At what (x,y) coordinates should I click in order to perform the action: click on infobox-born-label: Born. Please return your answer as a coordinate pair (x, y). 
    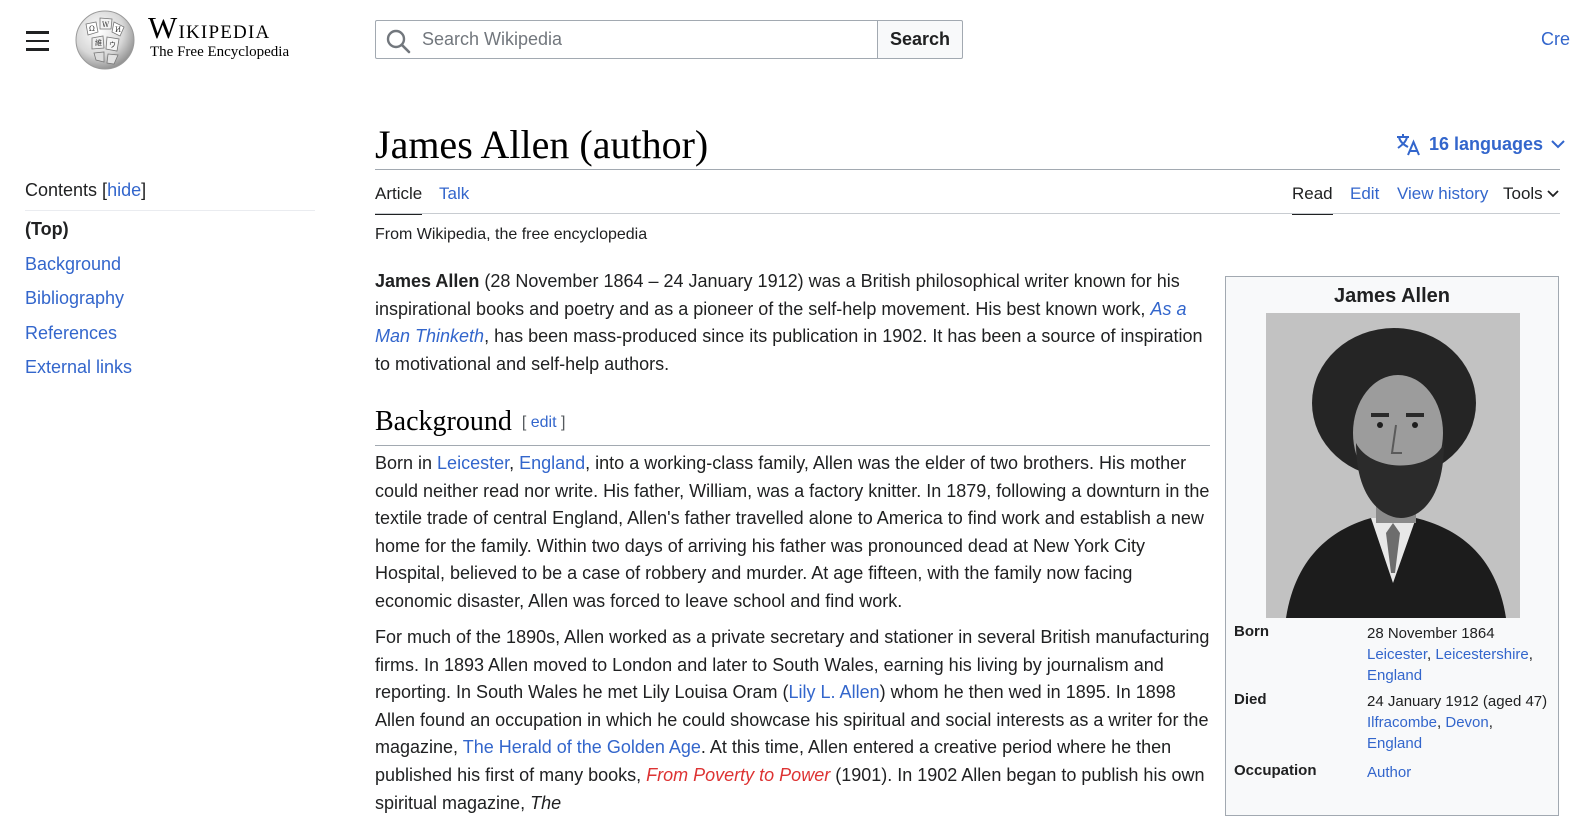
    Looking at the image, I should click on (1251, 631).